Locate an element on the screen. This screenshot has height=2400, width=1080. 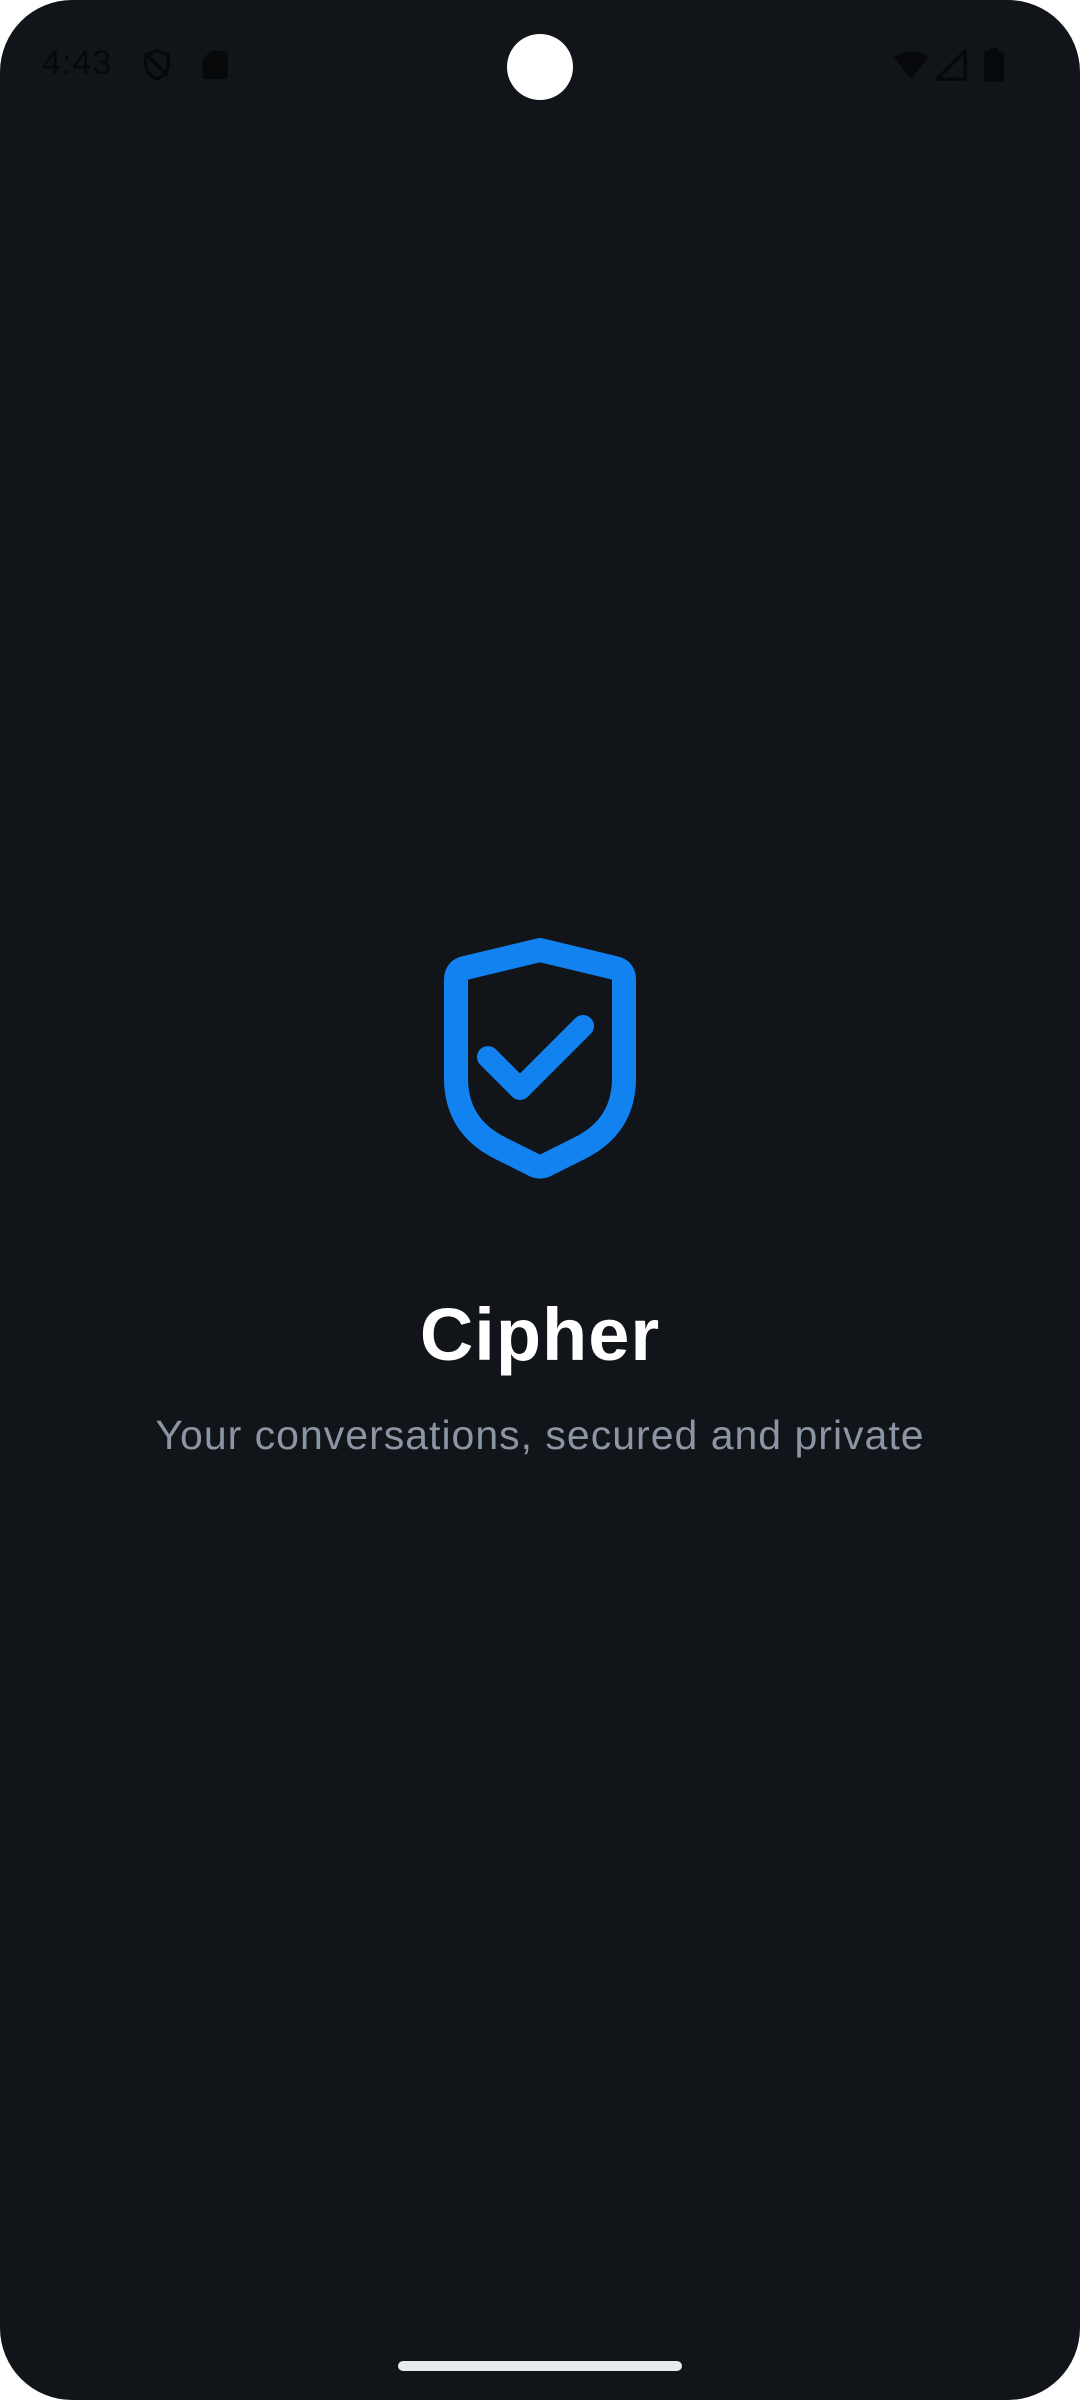
shield-check-icon is located at coordinates (540, 1058).